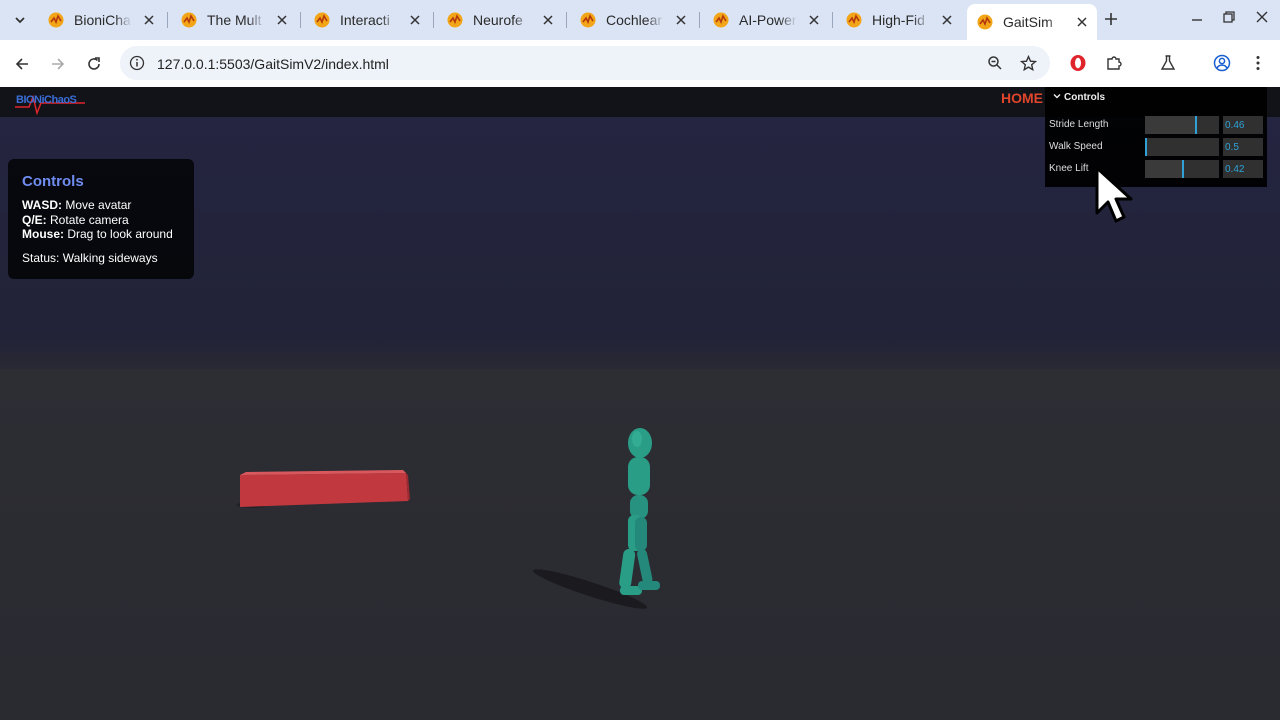 The width and height of the screenshot is (1280, 720). I want to click on site-info-button, so click(137, 63).